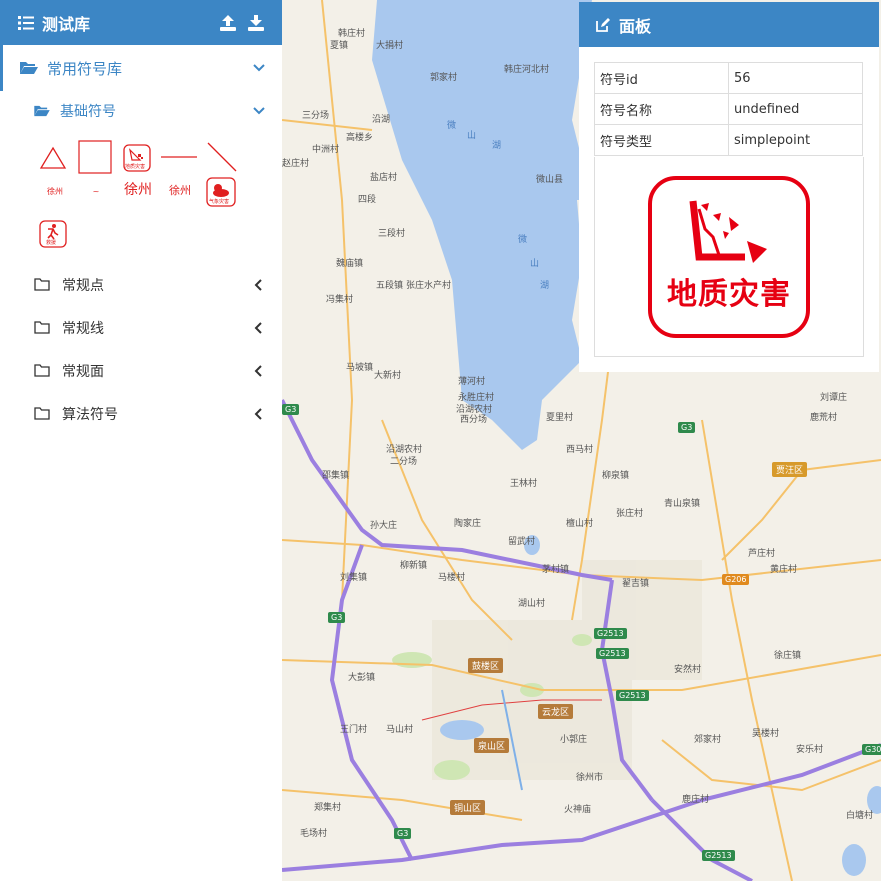 The height and width of the screenshot is (881, 881). I want to click on map-place-label: 韩庄河北村, so click(527, 70).